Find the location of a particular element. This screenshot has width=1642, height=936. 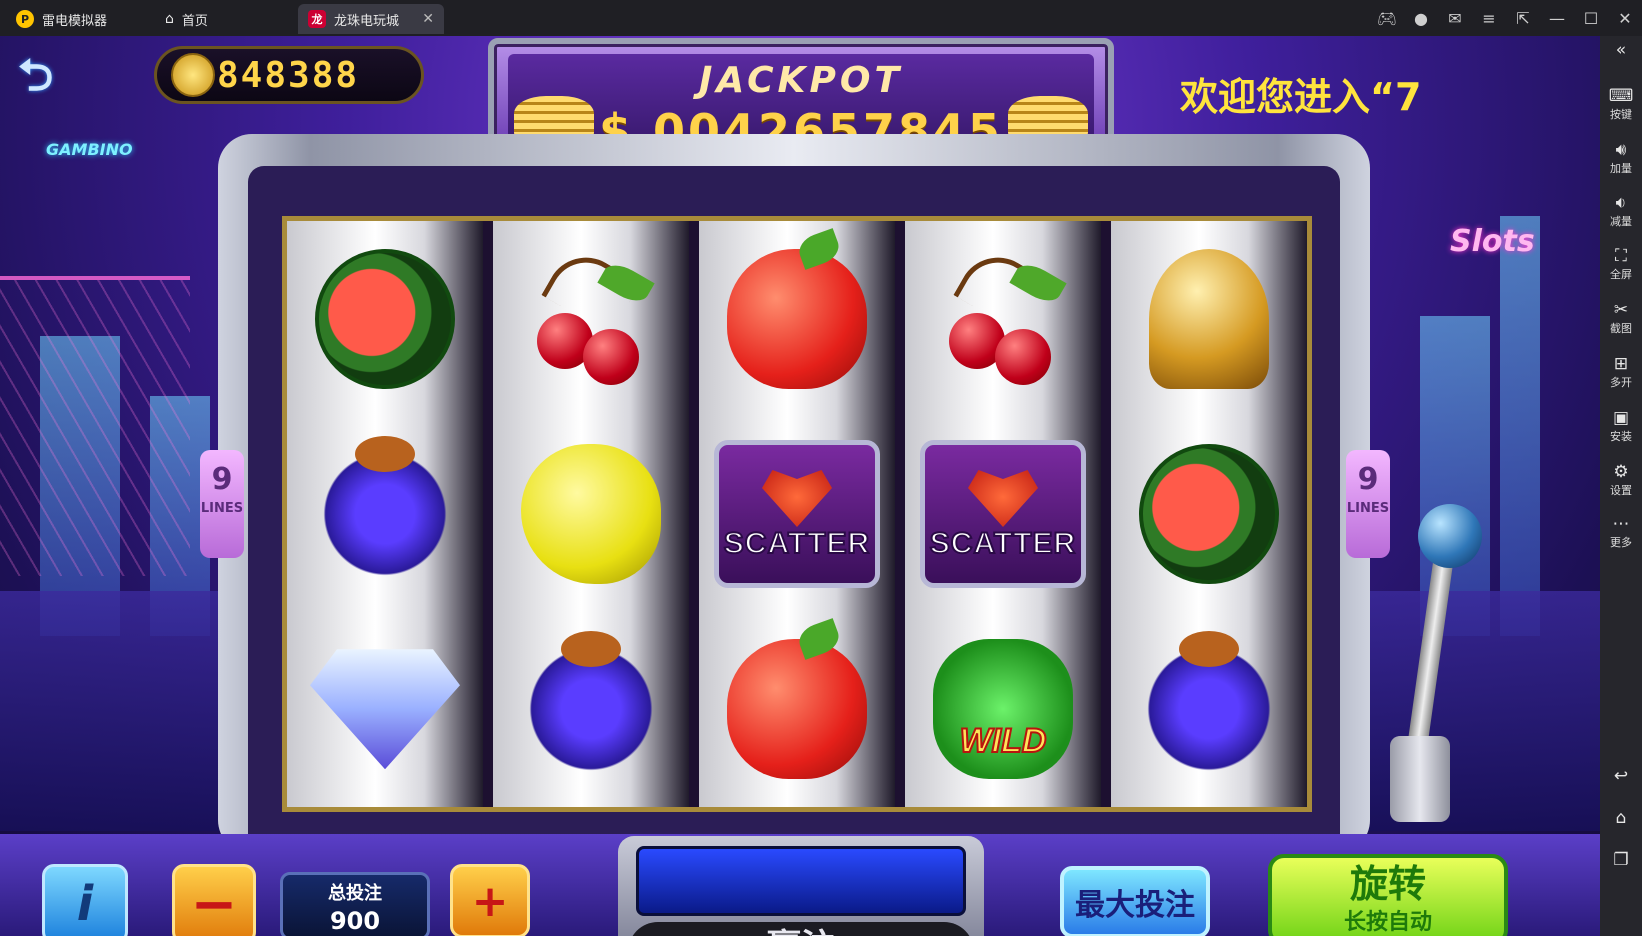

sidebar-item-multi: ⊞ 多开 is located at coordinates (1621, 372).